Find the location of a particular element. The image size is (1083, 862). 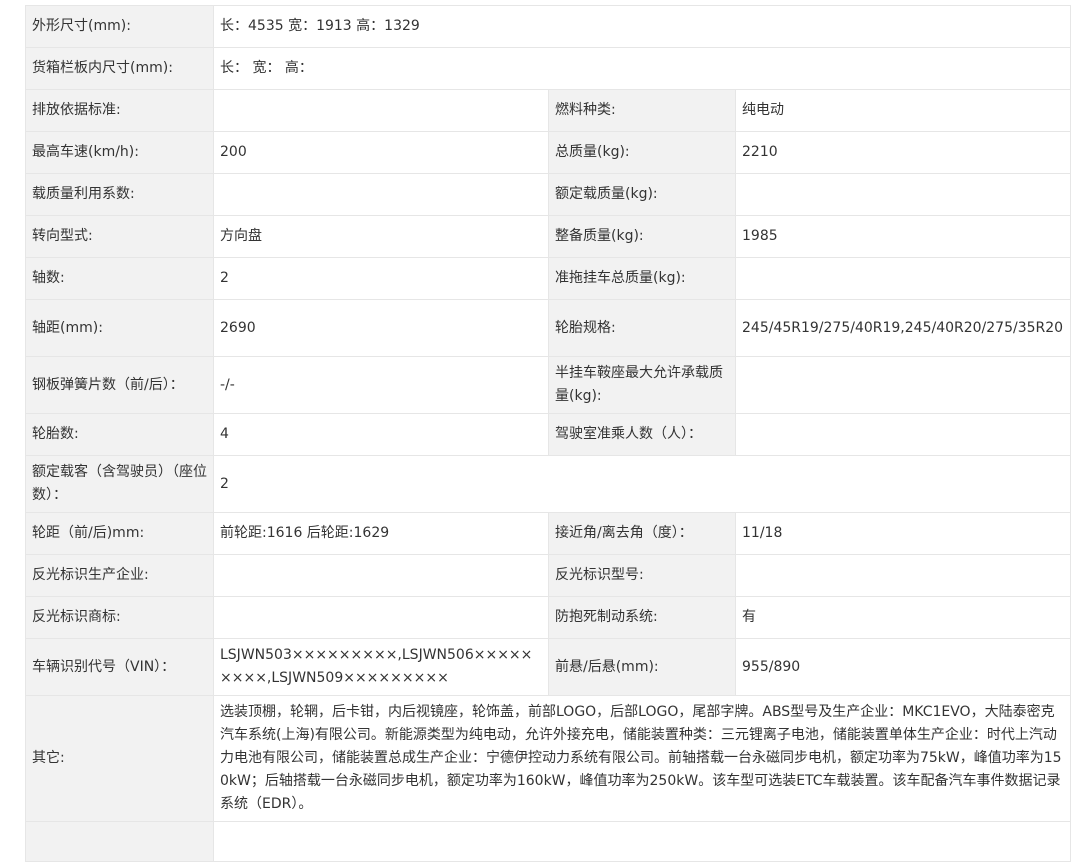

spec-row-steering: 转向型式: 方向盘 整备质量(kg): 1985 is located at coordinates (548, 236).